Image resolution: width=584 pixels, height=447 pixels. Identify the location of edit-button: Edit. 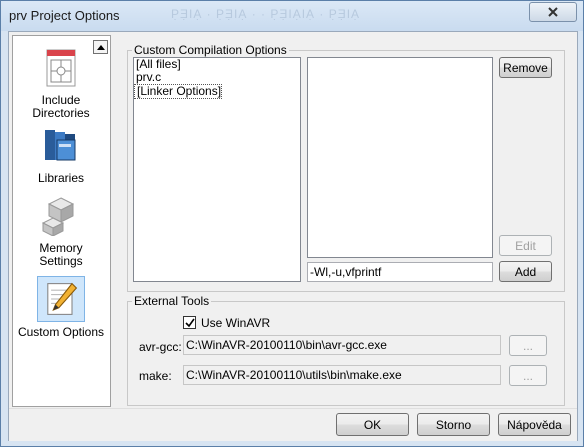
(525, 245).